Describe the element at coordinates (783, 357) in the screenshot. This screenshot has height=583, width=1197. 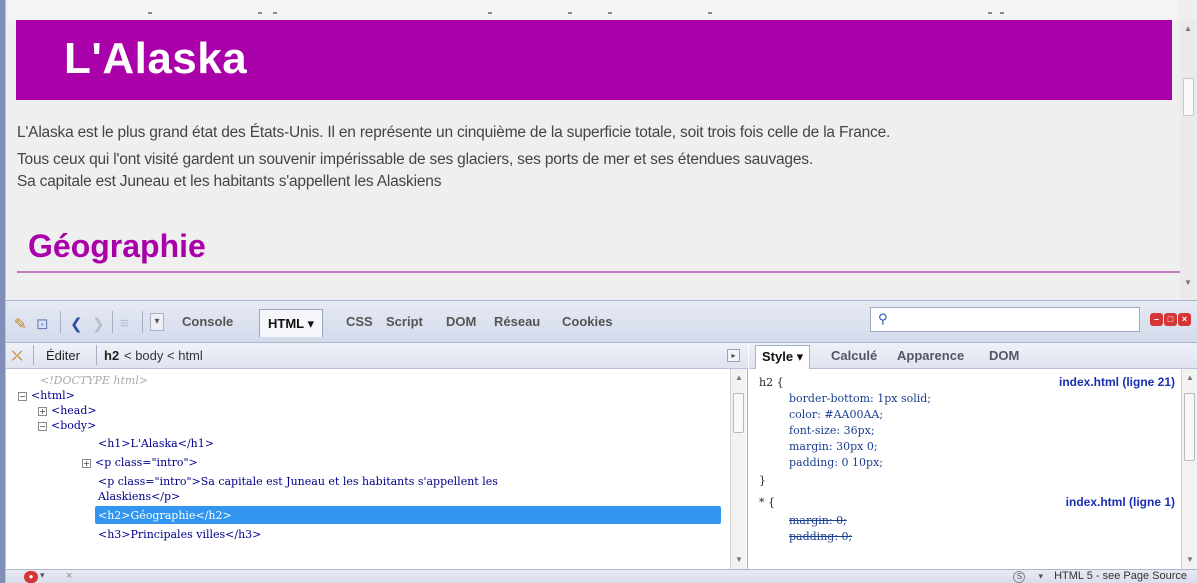
I see `tab-style: Style ▾` at that location.